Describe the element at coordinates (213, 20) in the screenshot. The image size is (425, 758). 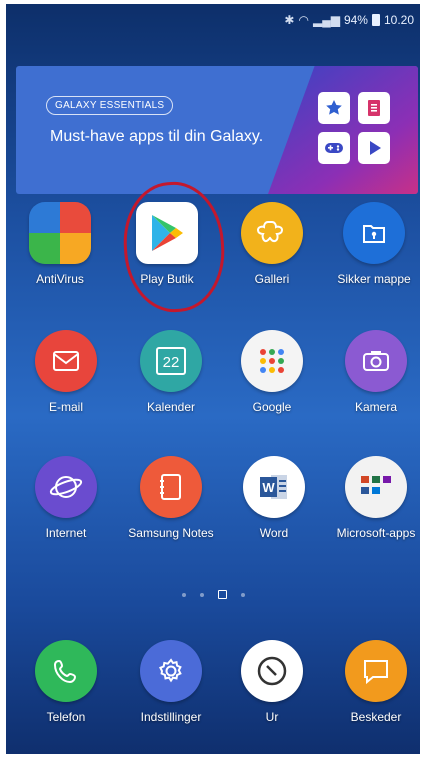
I see `status-bar: ✱ ◠ ▂▄▆ 94% 10.20` at that location.